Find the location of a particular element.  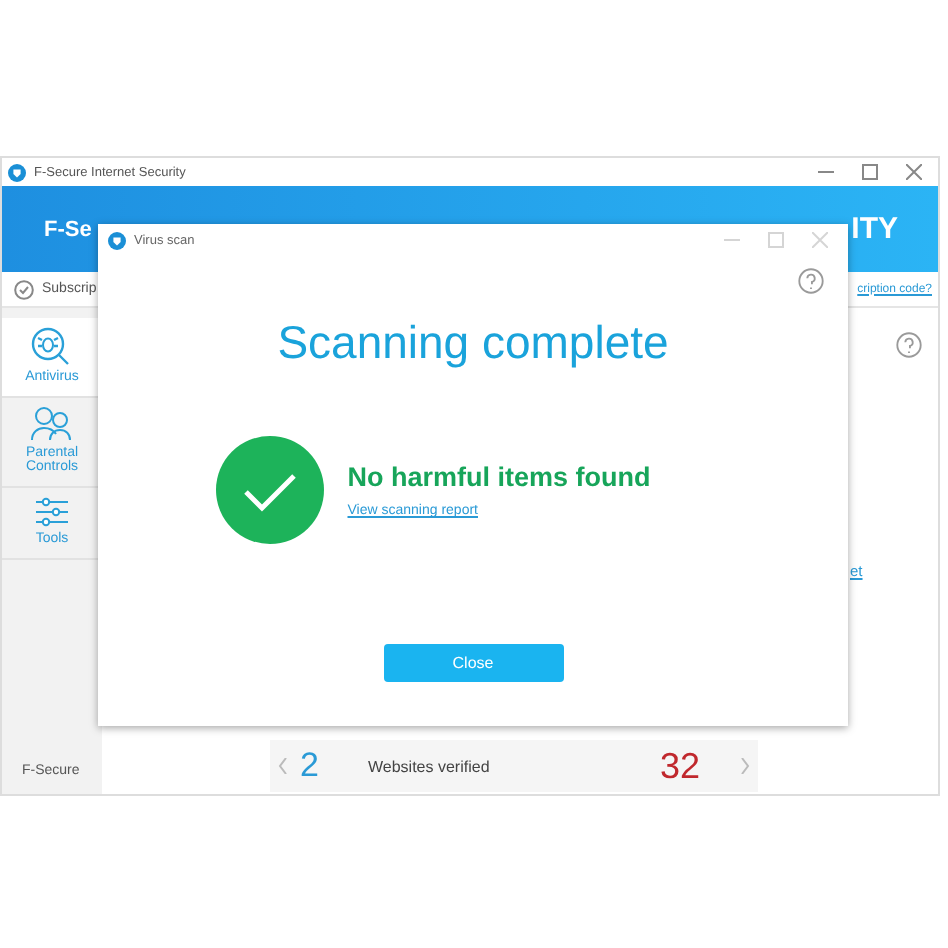

close-icon is located at coordinates (914, 172).